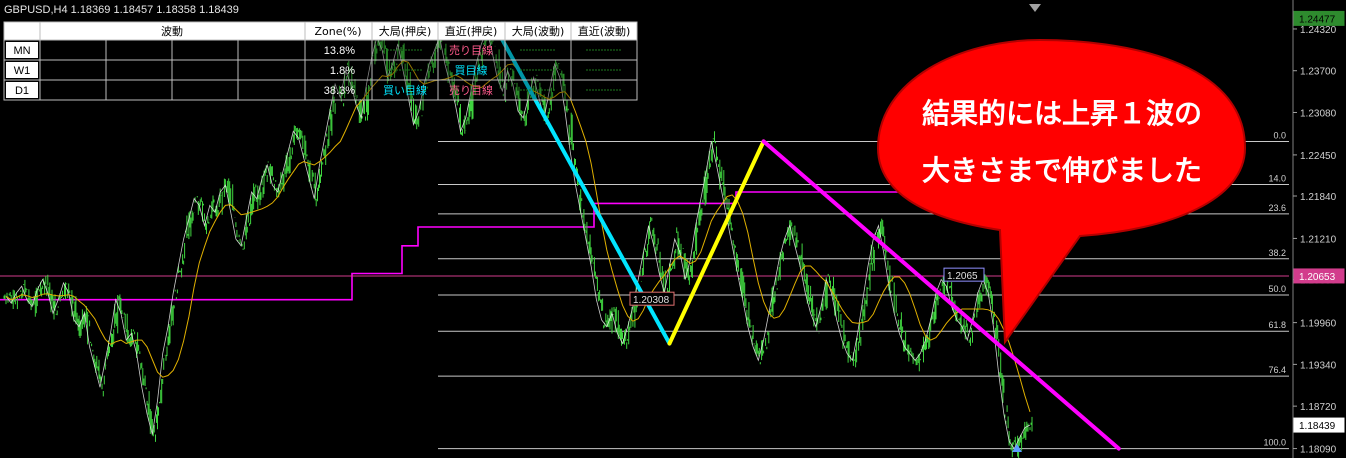  What do you see at coordinates (342, 71) in the screenshot?
I see `zone-percent: 1.8%` at bounding box center [342, 71].